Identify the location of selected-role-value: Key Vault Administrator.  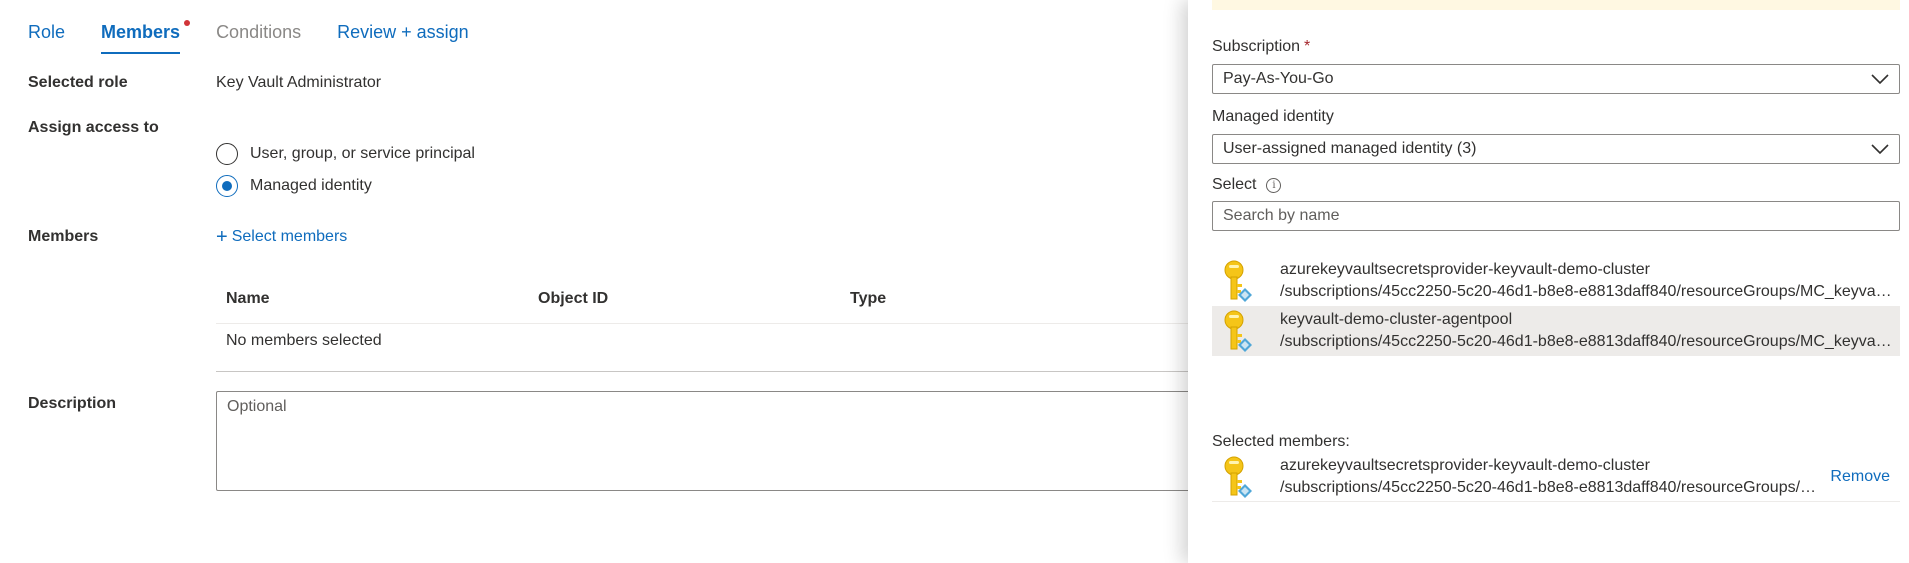
(299, 82).